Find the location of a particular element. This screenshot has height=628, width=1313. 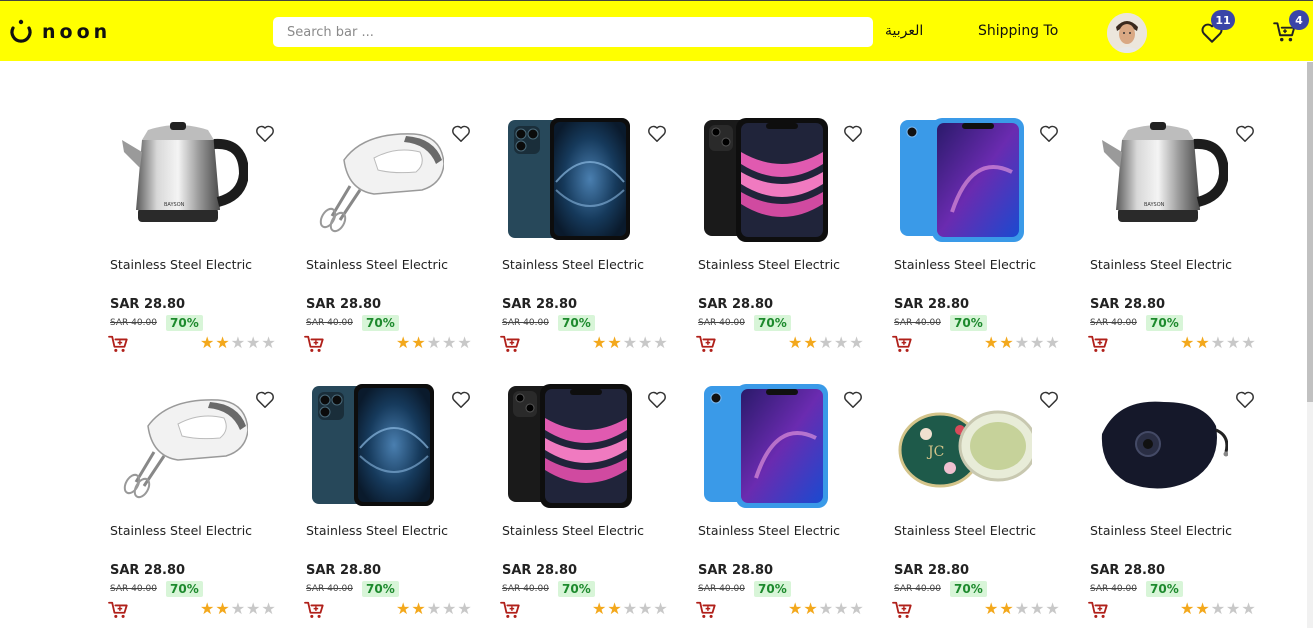

cart-count-badge: 4 is located at coordinates (1299, 20).